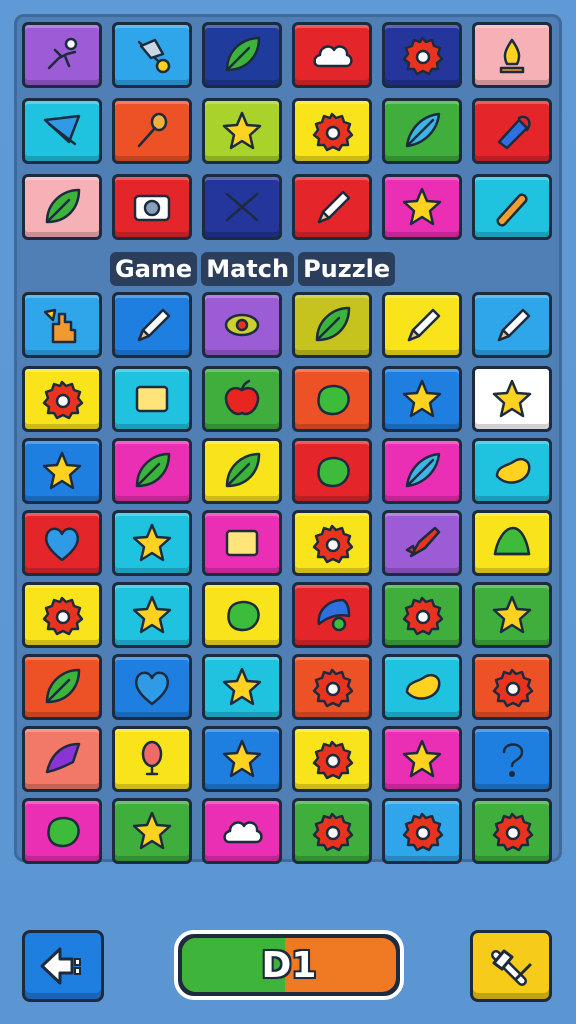 The image size is (576, 1024). I want to click on tile-r9-c4, so click(332, 687).